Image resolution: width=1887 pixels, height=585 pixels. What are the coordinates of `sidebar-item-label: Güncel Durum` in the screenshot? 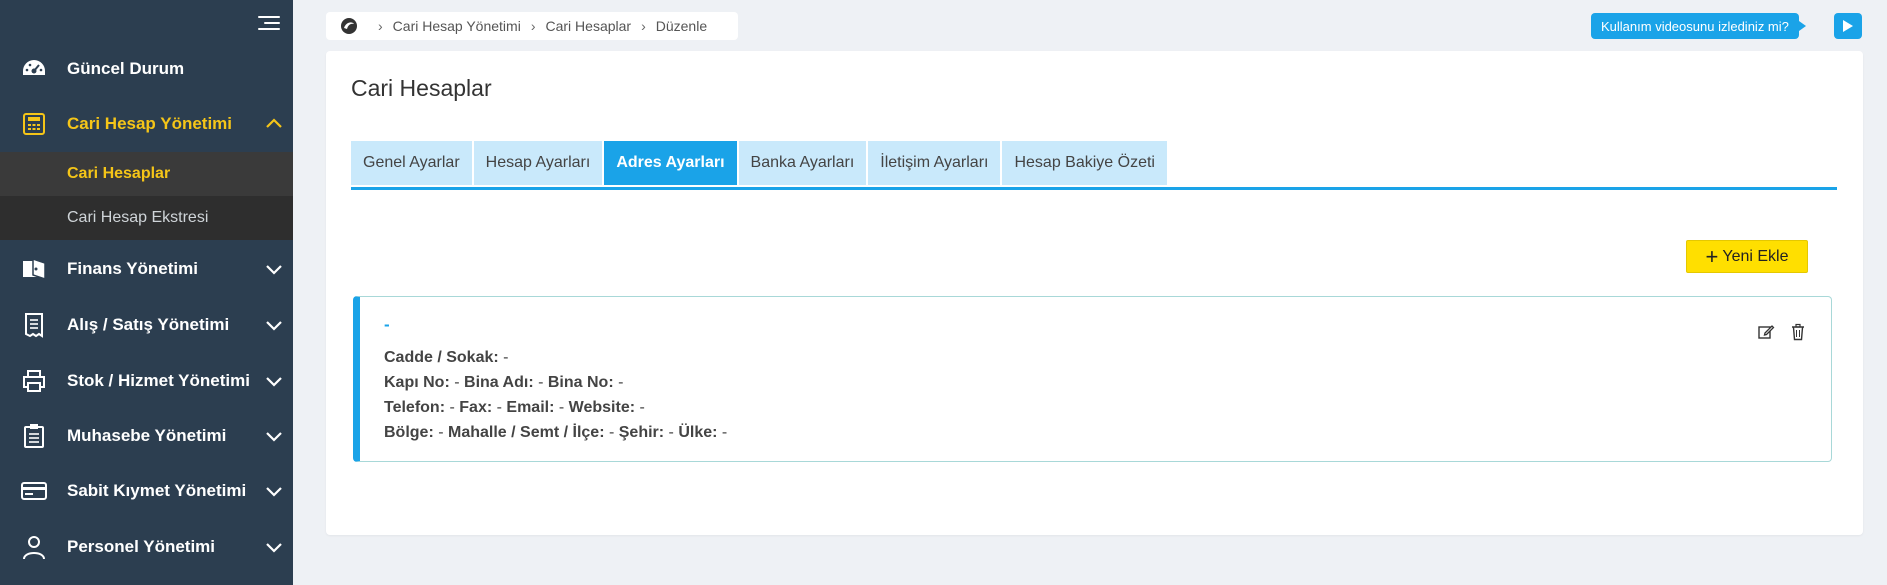 It's located at (126, 68).